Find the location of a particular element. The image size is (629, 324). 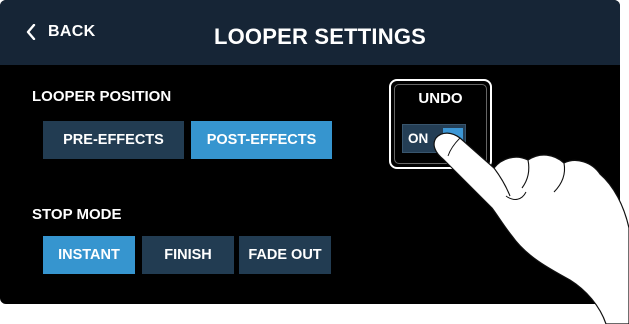

pre-effects-button: PRE-EFFECTS is located at coordinates (113, 140).